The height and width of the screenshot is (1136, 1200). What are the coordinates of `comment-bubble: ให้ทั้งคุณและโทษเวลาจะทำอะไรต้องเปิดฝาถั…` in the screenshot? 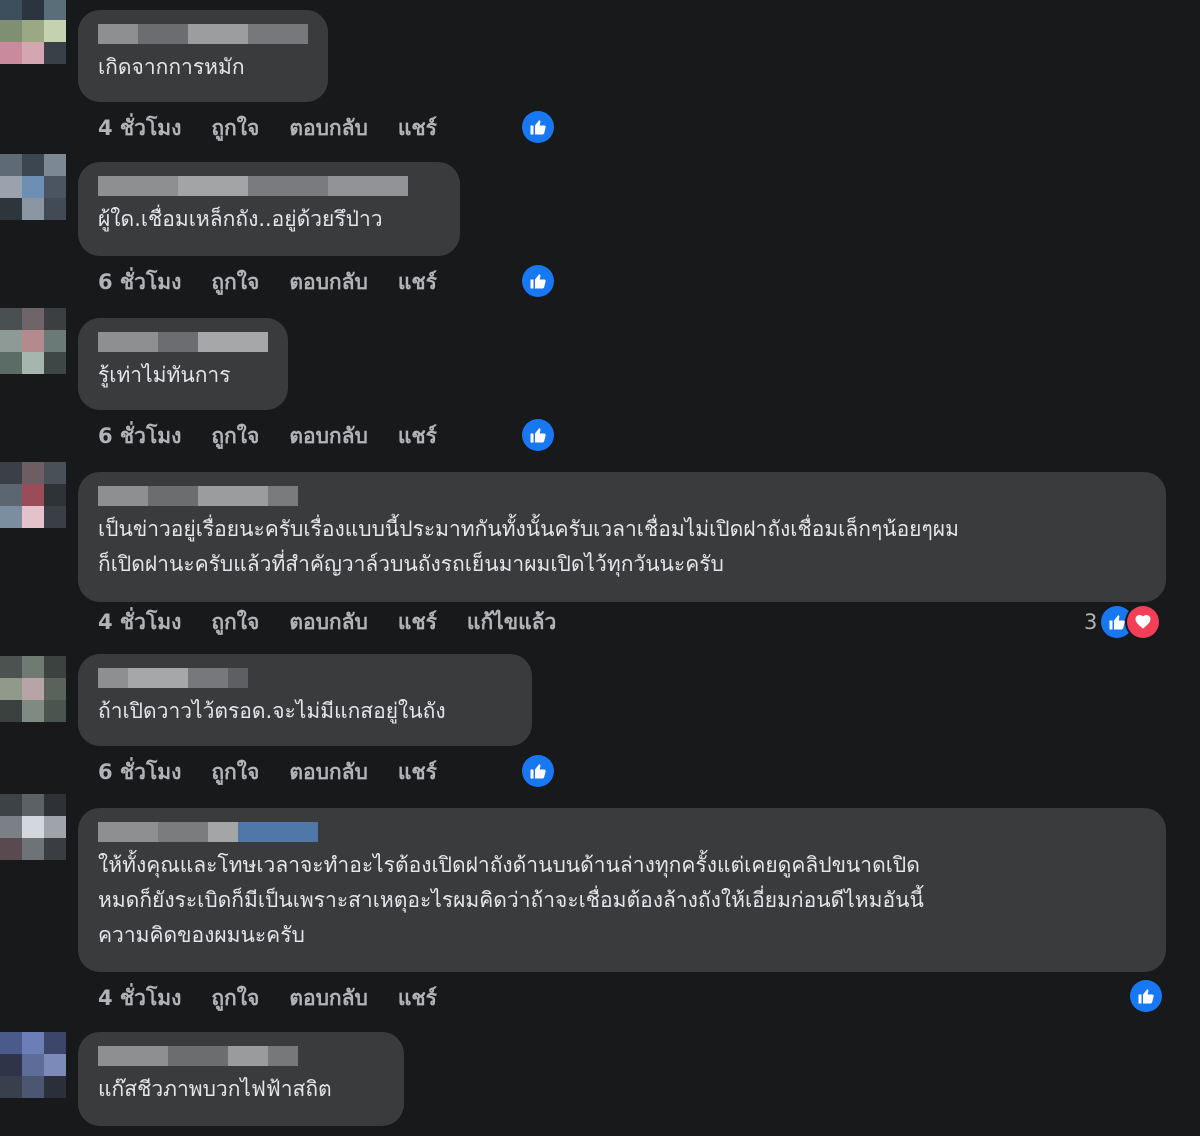 It's located at (622, 890).